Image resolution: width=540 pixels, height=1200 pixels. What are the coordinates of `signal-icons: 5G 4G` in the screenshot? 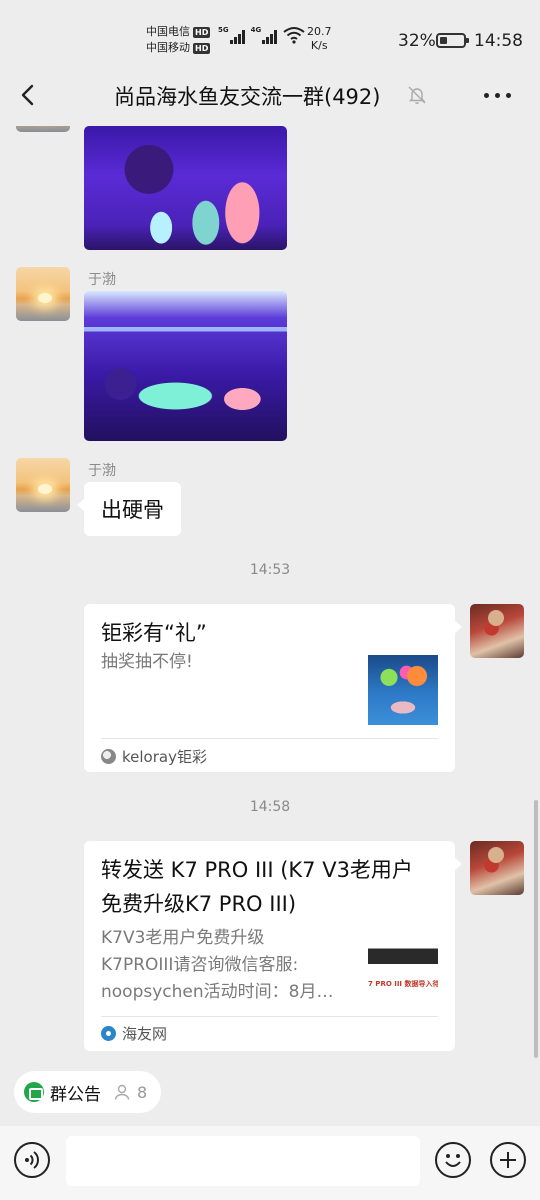 It's located at (261, 35).